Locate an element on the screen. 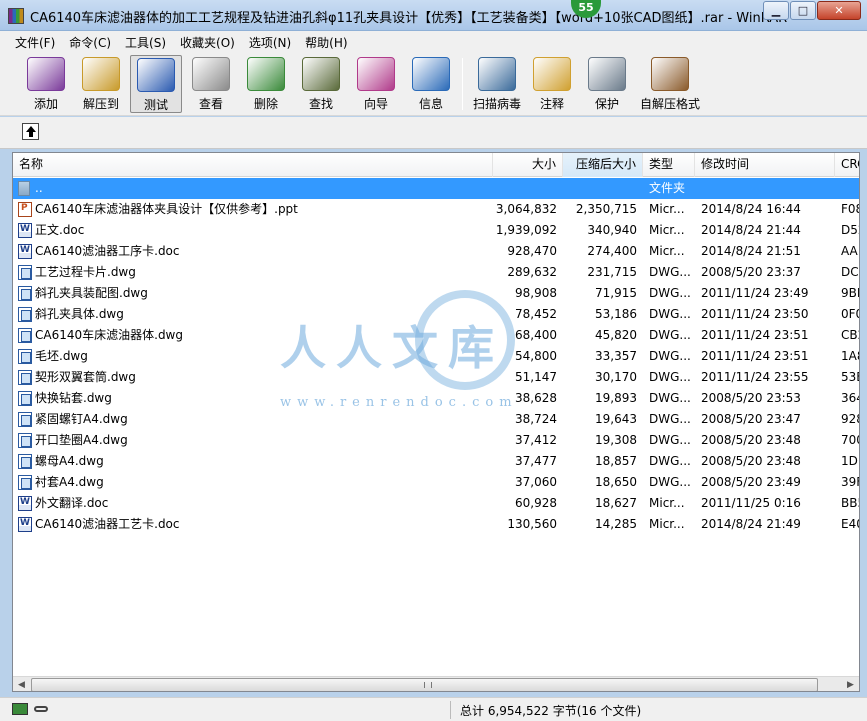 Image resolution: width=867 pixels, height=721 pixels. file-size: 37,412 is located at coordinates (536, 440).